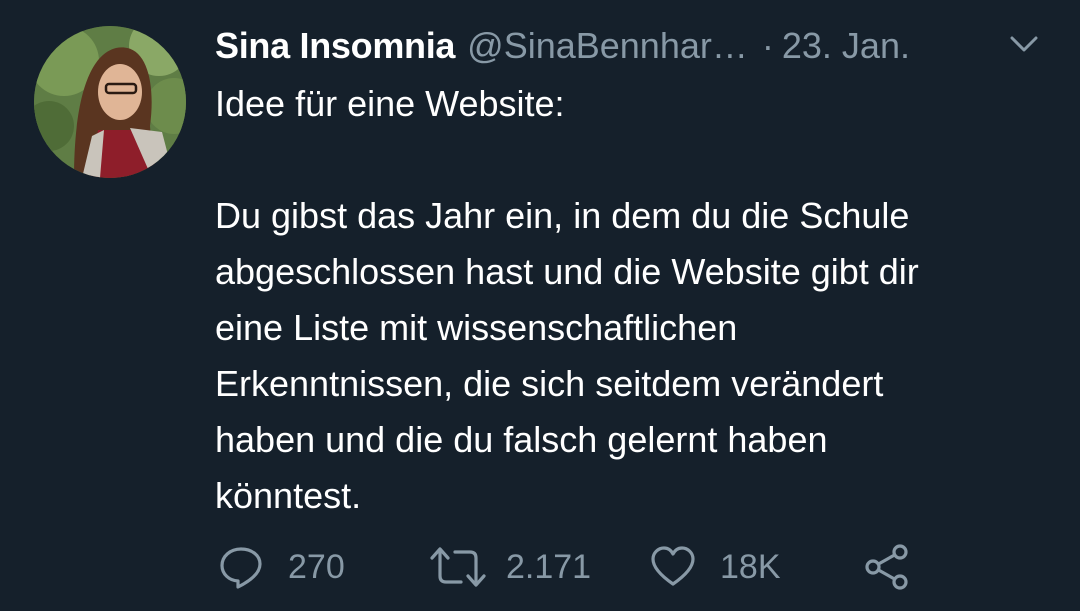 The height and width of the screenshot is (611, 1080). Describe the element at coordinates (750, 566) in the screenshot. I see `like-count: 18K` at that location.